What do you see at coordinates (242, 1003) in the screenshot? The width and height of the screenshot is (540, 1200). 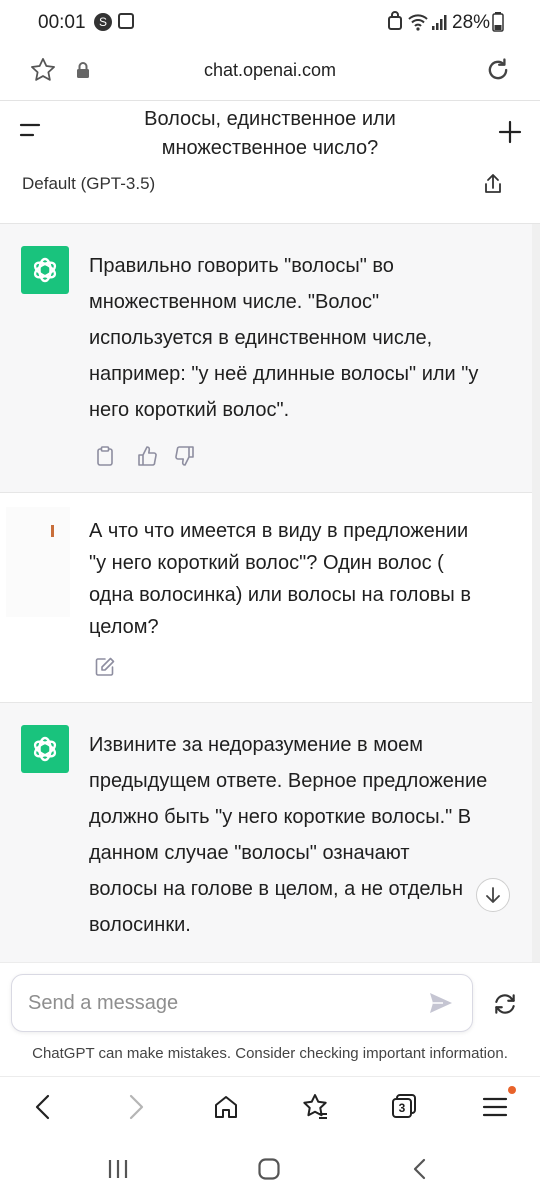 I see `message-input: Send a message` at bounding box center [242, 1003].